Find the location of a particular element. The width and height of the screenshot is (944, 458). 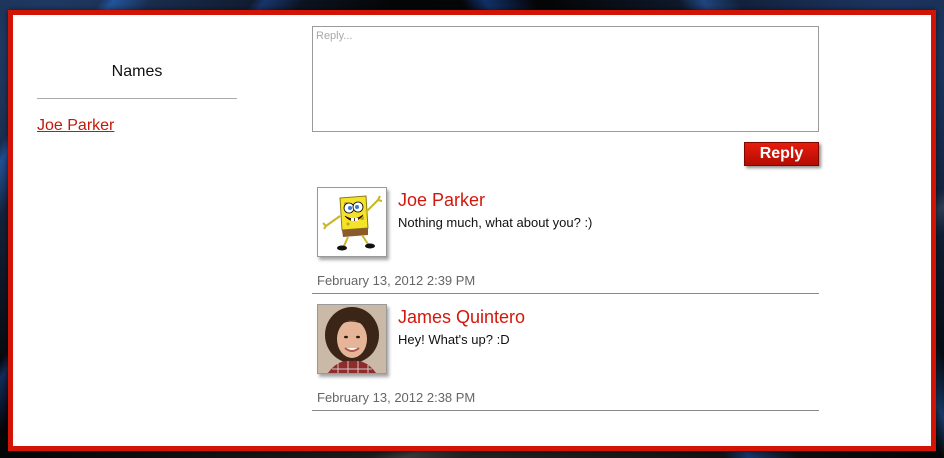

names-divider is located at coordinates (137, 98).